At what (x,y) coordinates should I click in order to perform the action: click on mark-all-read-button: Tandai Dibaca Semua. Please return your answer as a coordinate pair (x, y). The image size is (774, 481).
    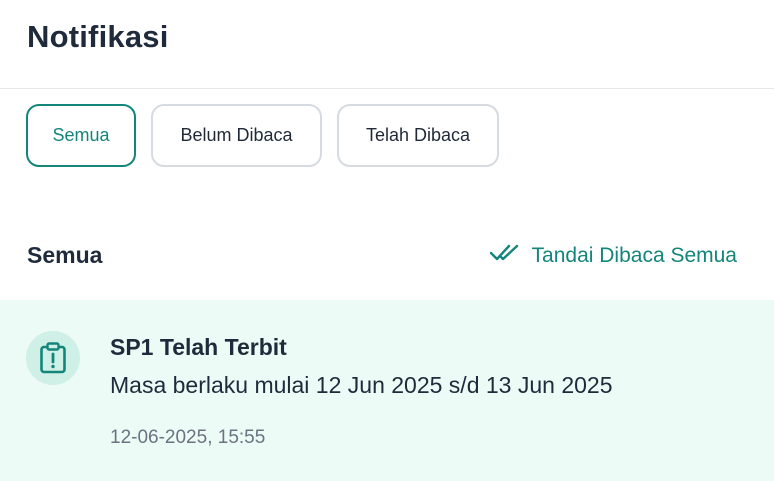
    Looking at the image, I should click on (613, 256).